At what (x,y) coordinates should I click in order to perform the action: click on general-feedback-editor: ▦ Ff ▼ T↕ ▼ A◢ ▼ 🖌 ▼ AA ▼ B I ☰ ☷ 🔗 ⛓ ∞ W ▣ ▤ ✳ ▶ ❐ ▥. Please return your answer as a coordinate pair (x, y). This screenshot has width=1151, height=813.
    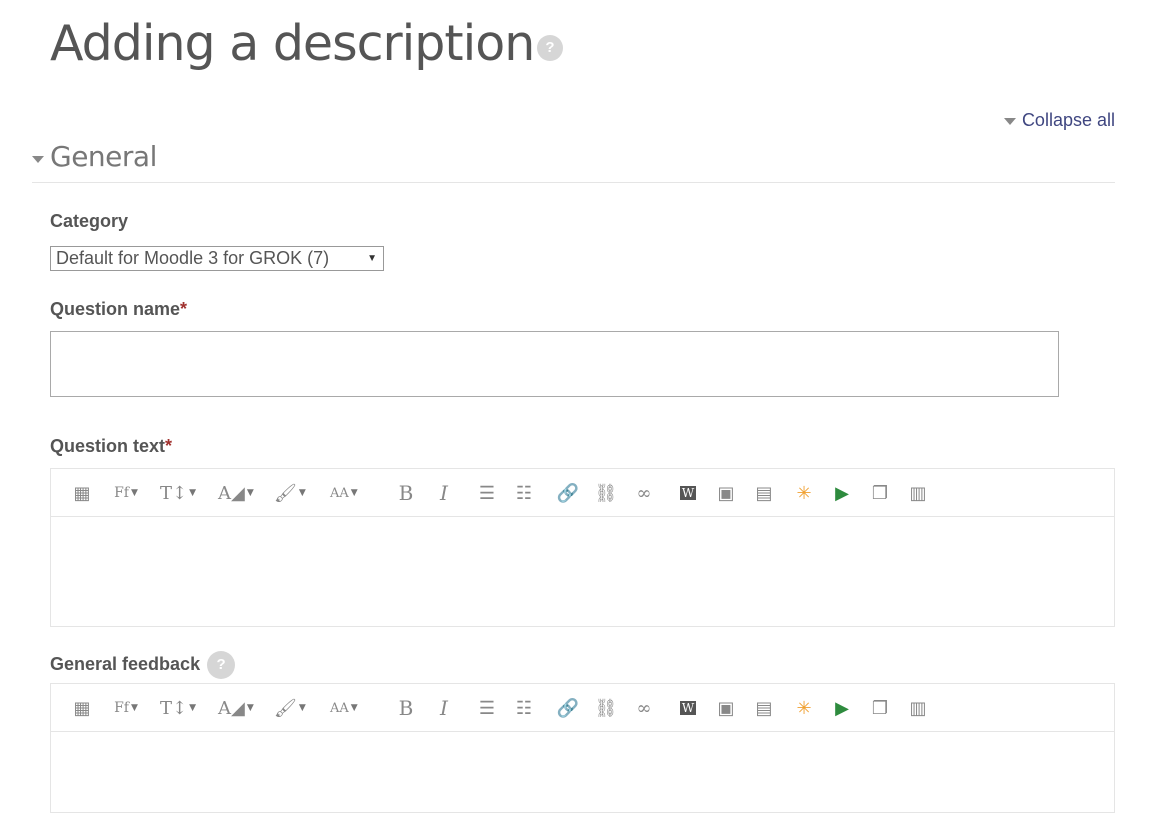
    Looking at the image, I should click on (582, 748).